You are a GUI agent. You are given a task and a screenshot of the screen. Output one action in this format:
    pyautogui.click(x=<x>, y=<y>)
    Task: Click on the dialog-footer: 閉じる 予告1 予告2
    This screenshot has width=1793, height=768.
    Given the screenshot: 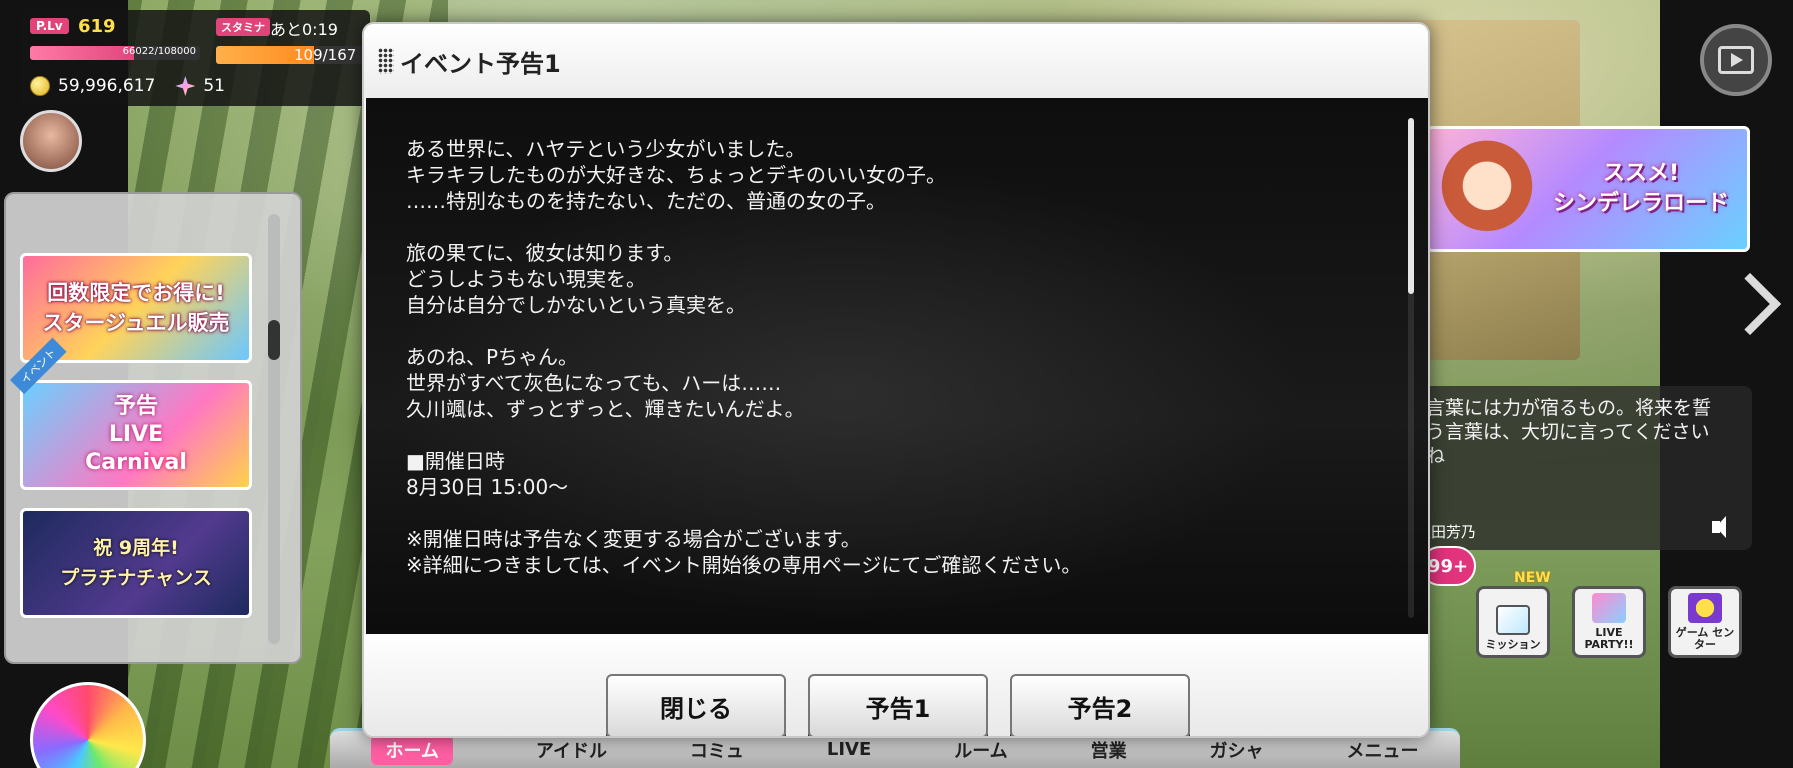 What is the action you would take?
    pyautogui.click(x=896, y=685)
    